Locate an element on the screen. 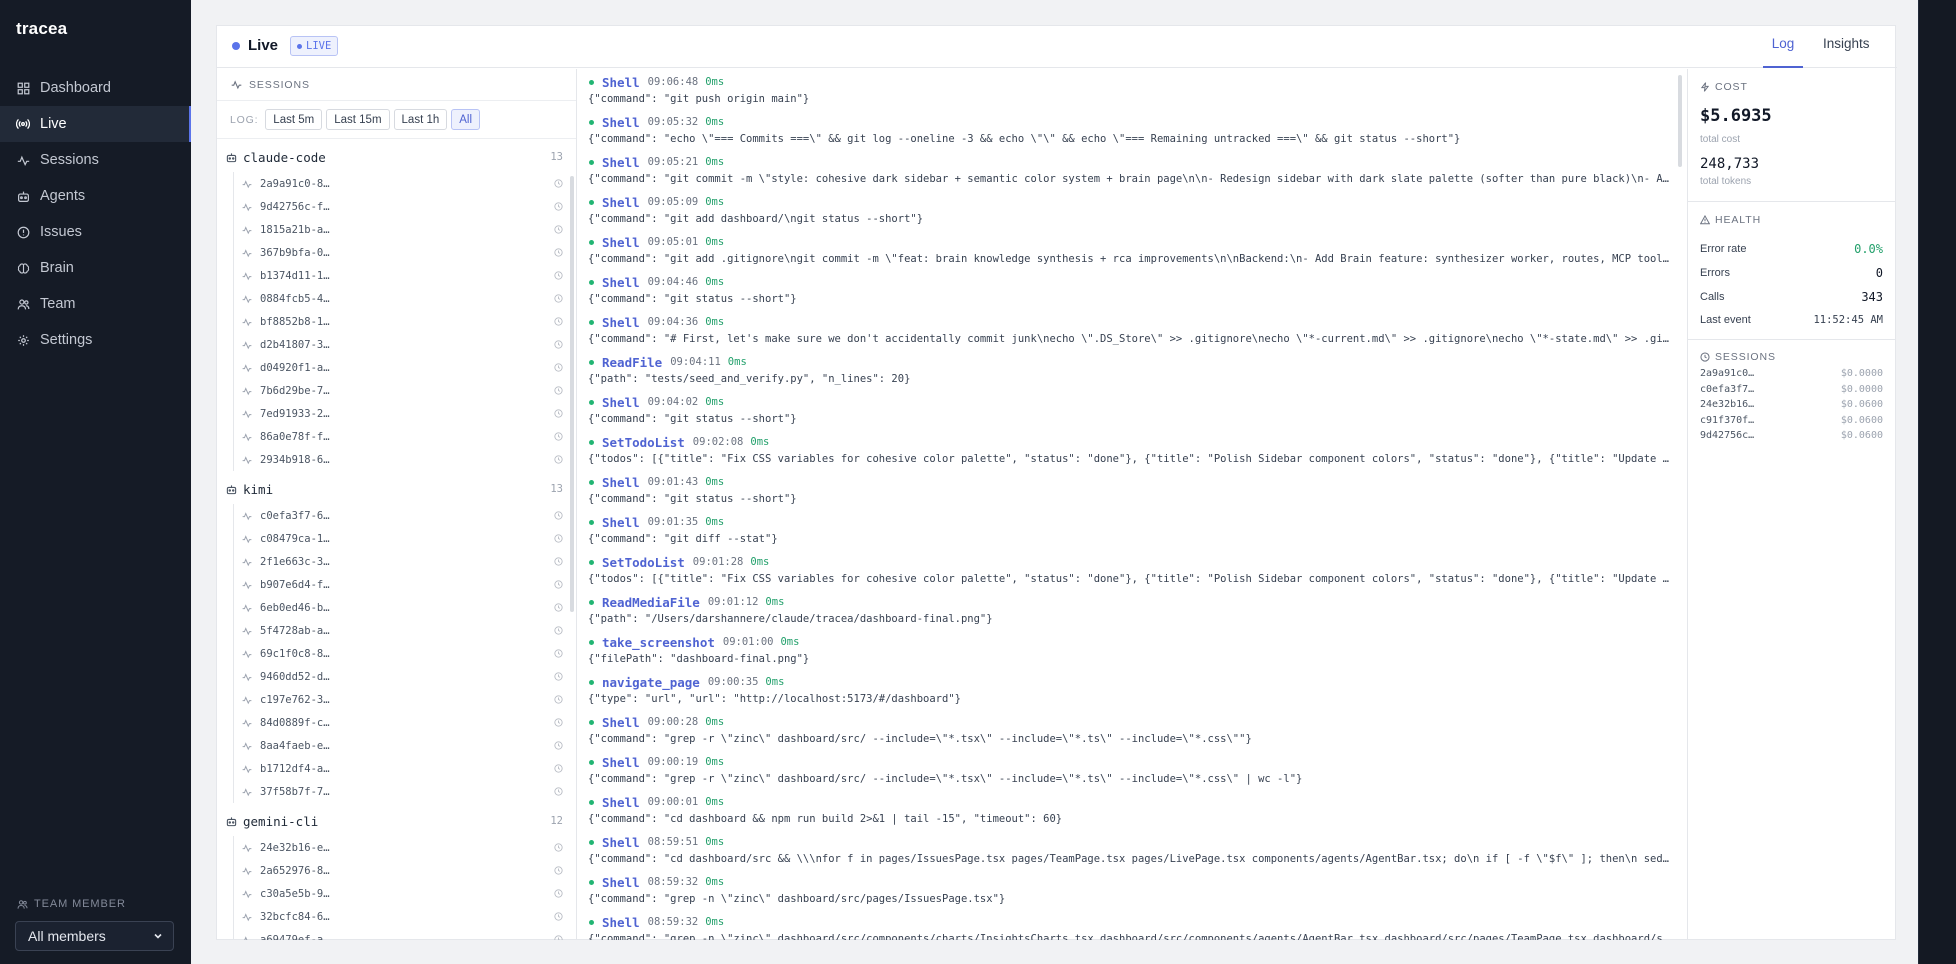  sidebar-item-settings: Settings is located at coordinates (95, 340).